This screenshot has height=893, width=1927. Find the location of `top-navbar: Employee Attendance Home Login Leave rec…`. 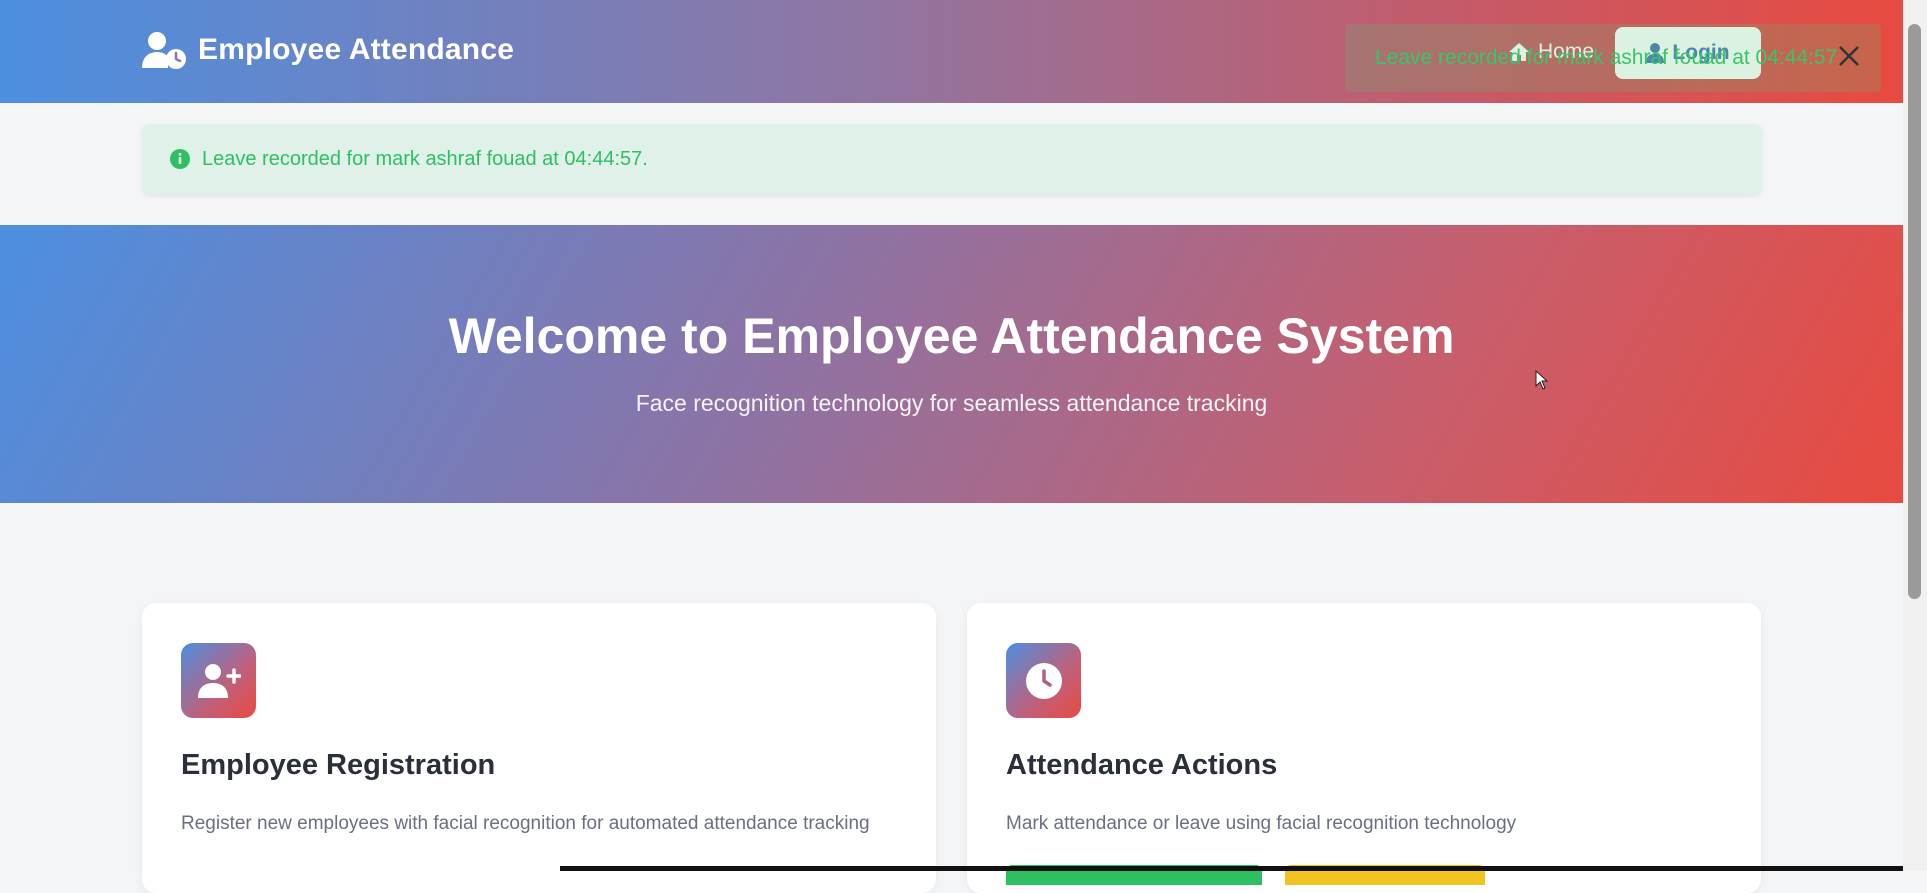

top-navbar: Employee Attendance Home Login Leave rec… is located at coordinates (951, 51).